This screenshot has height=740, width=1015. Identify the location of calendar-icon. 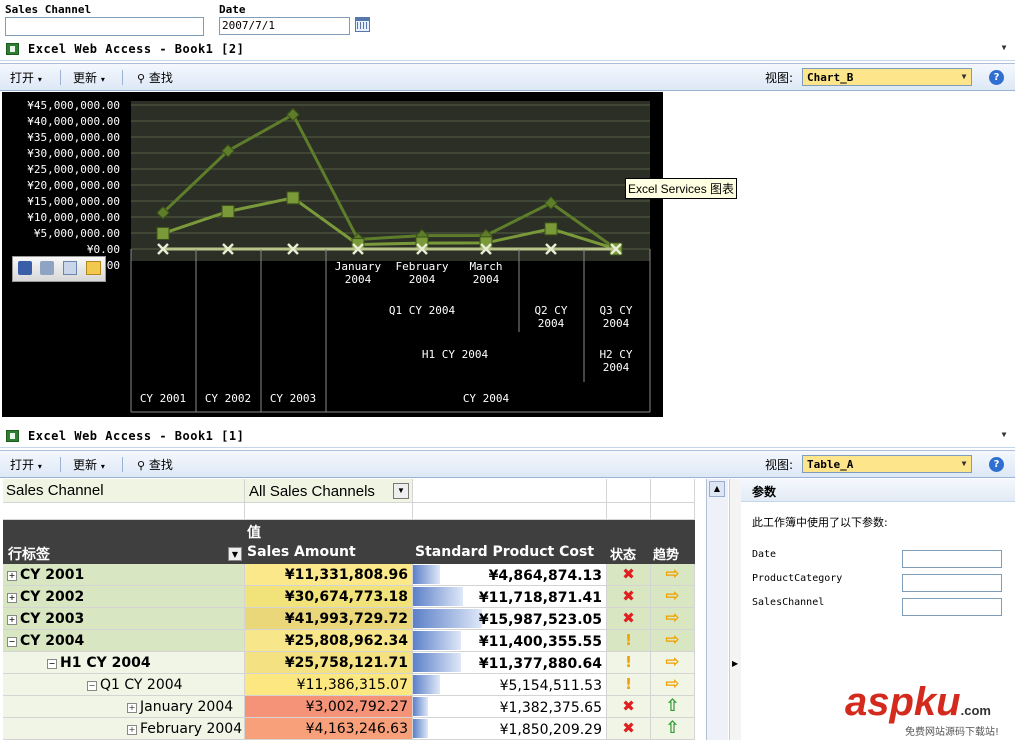
(362, 24).